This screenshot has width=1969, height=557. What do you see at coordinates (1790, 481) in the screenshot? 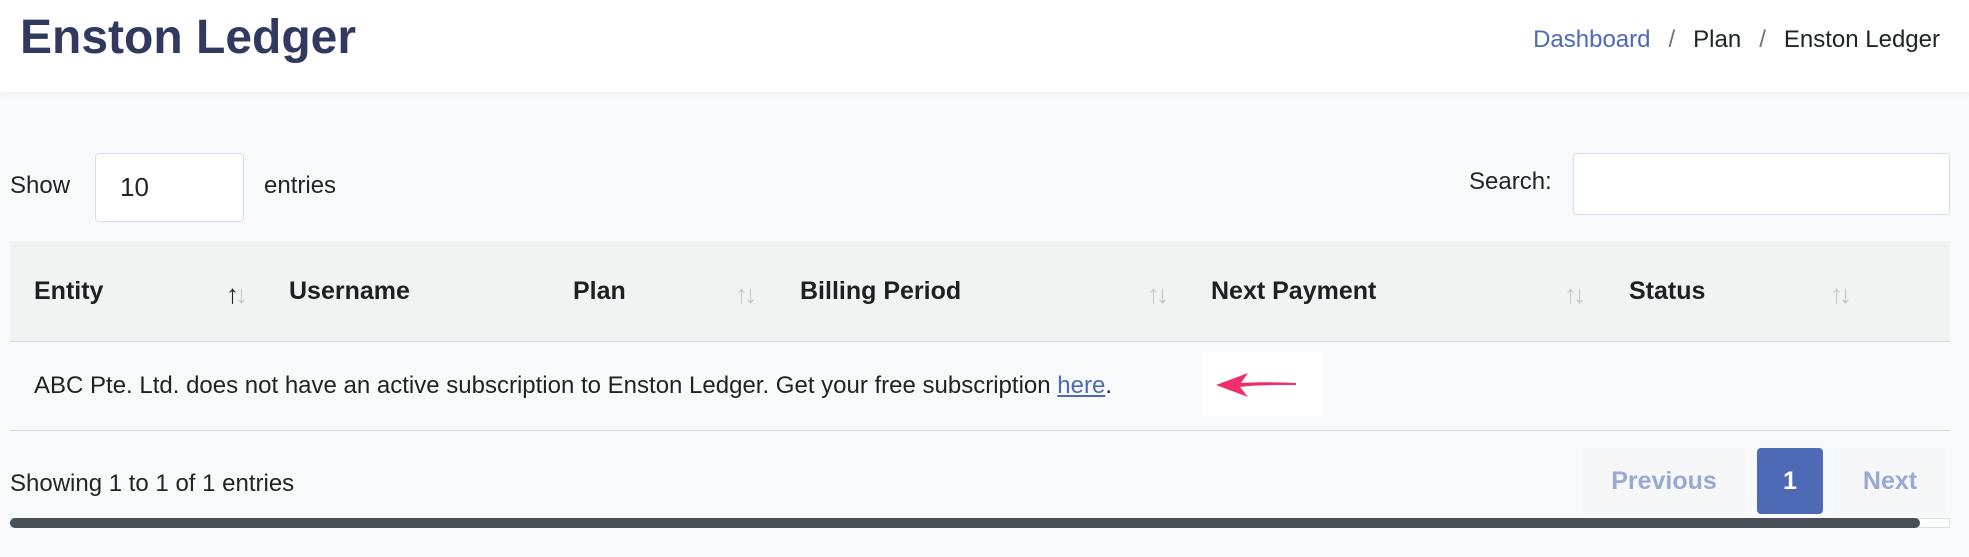
I see `page-1-button: 1` at bounding box center [1790, 481].